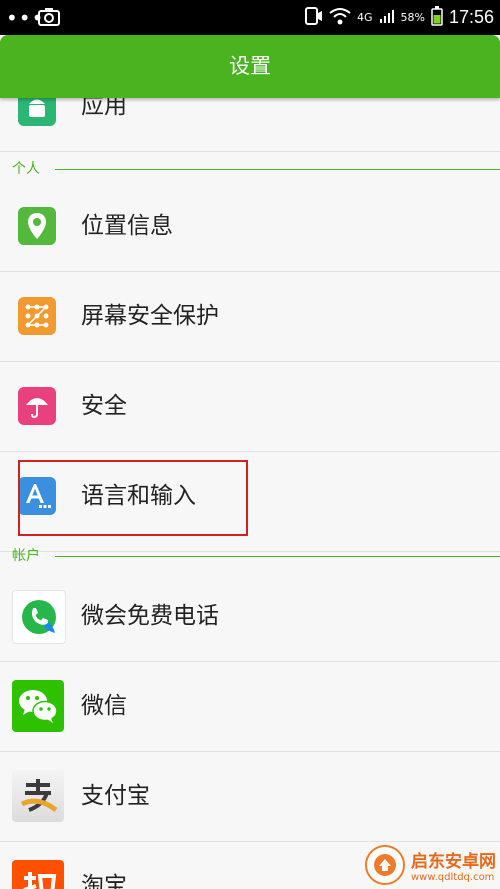  Describe the element at coordinates (49, 17) in the screenshot. I see `screenshot-icon` at that location.